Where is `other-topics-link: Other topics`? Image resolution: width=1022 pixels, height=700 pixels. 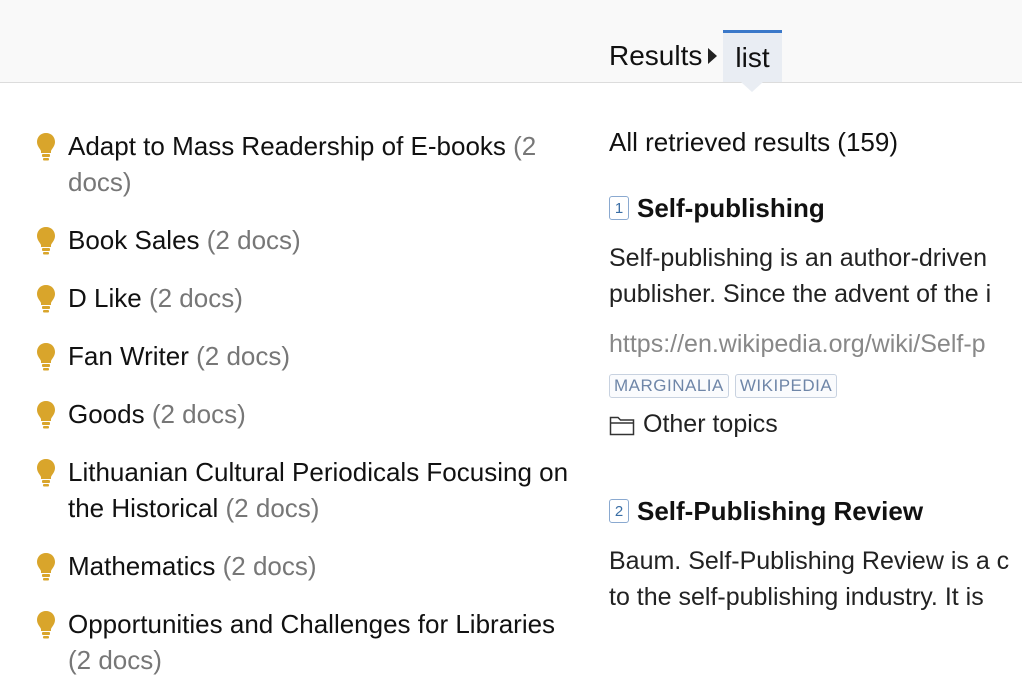 other-topics-link: Other topics is located at coordinates (815, 424).